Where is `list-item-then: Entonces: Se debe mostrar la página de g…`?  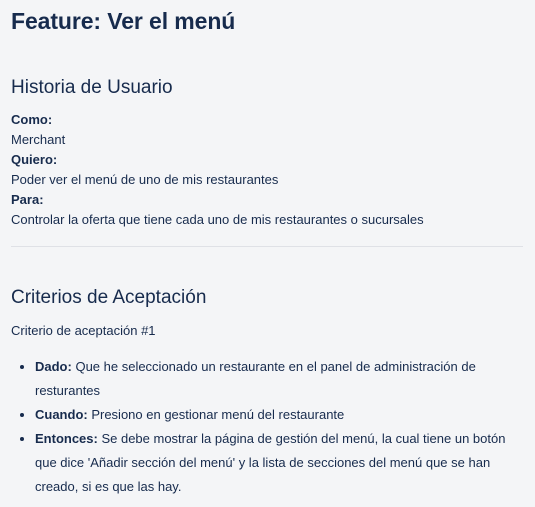 list-item-then: Entonces: Se debe mostrar la página de g… is located at coordinates (279, 463).